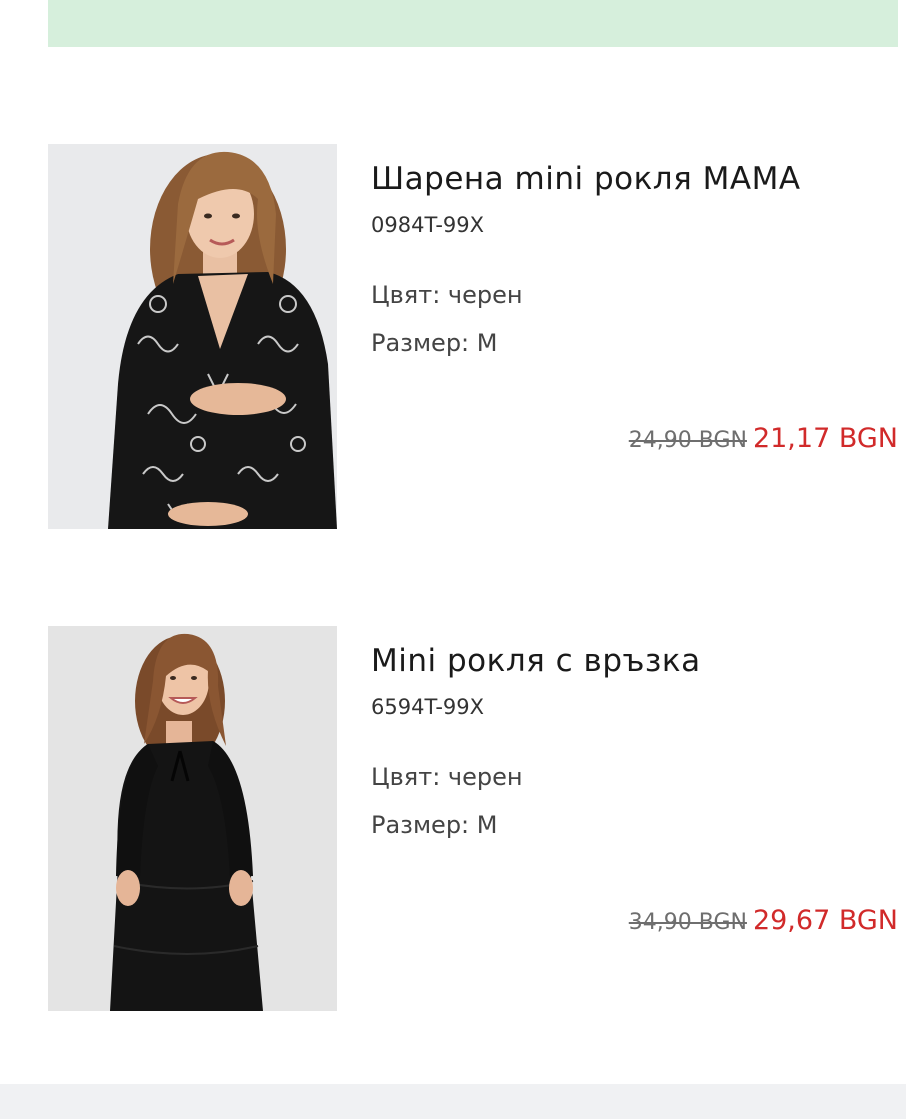 Image resolution: width=906 pixels, height=1119 pixels. I want to click on product-title: Шарена mini рокля MAMA, so click(586, 179).